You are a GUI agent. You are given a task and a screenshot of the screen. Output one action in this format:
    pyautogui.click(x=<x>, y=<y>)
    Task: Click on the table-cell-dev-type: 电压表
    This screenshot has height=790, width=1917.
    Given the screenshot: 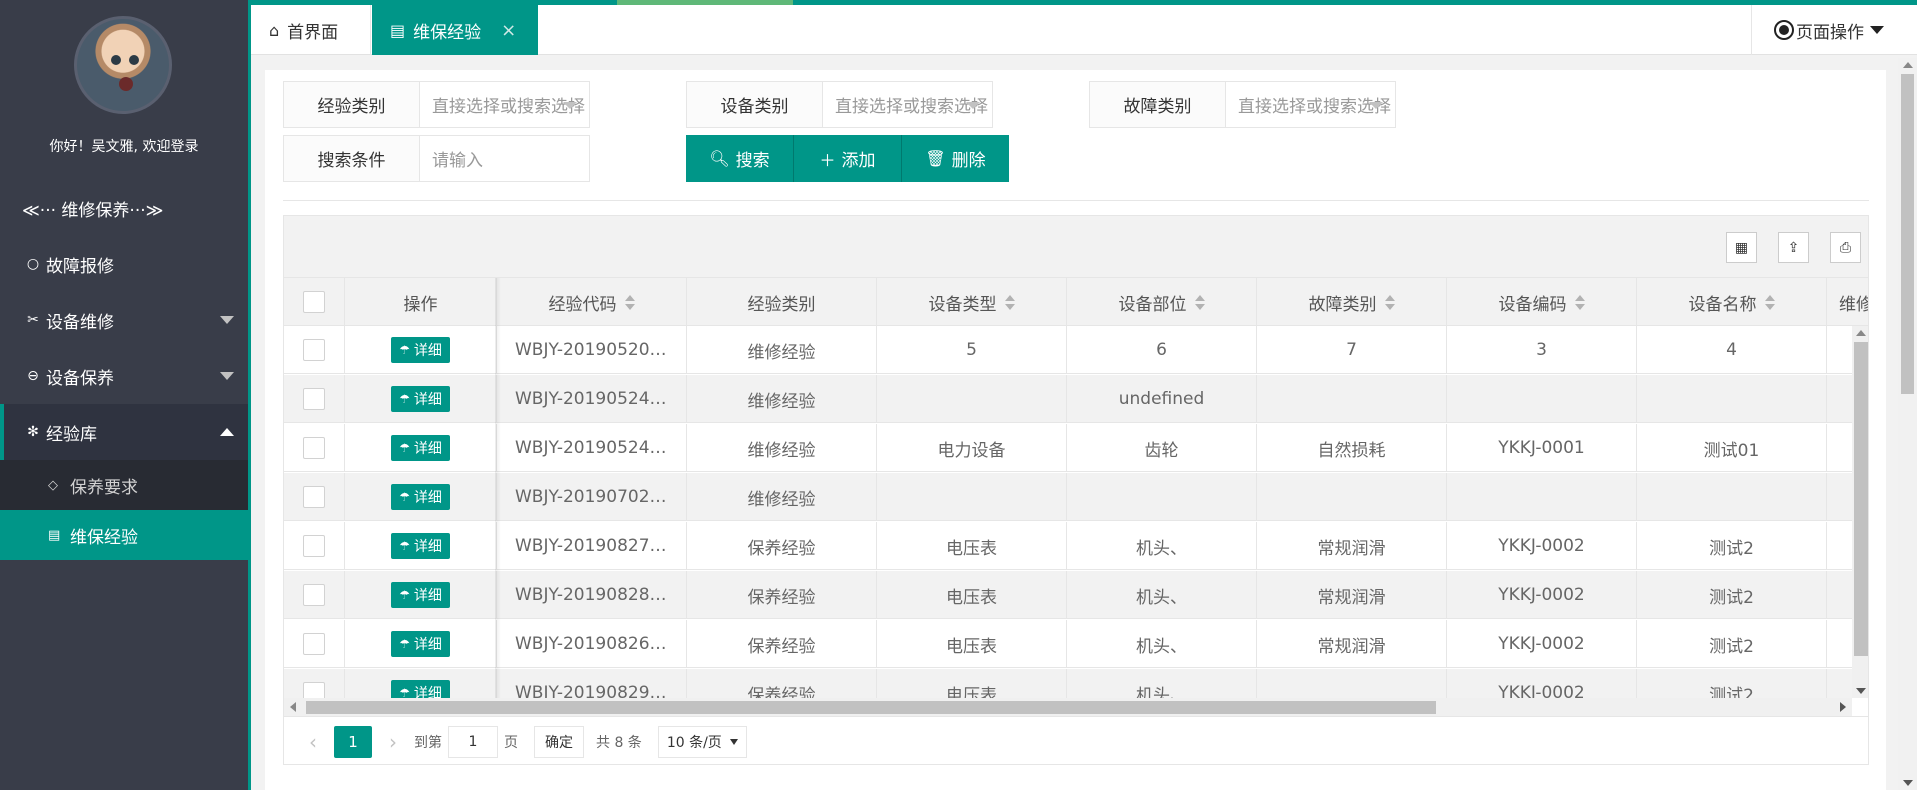 What is the action you would take?
    pyautogui.click(x=972, y=595)
    